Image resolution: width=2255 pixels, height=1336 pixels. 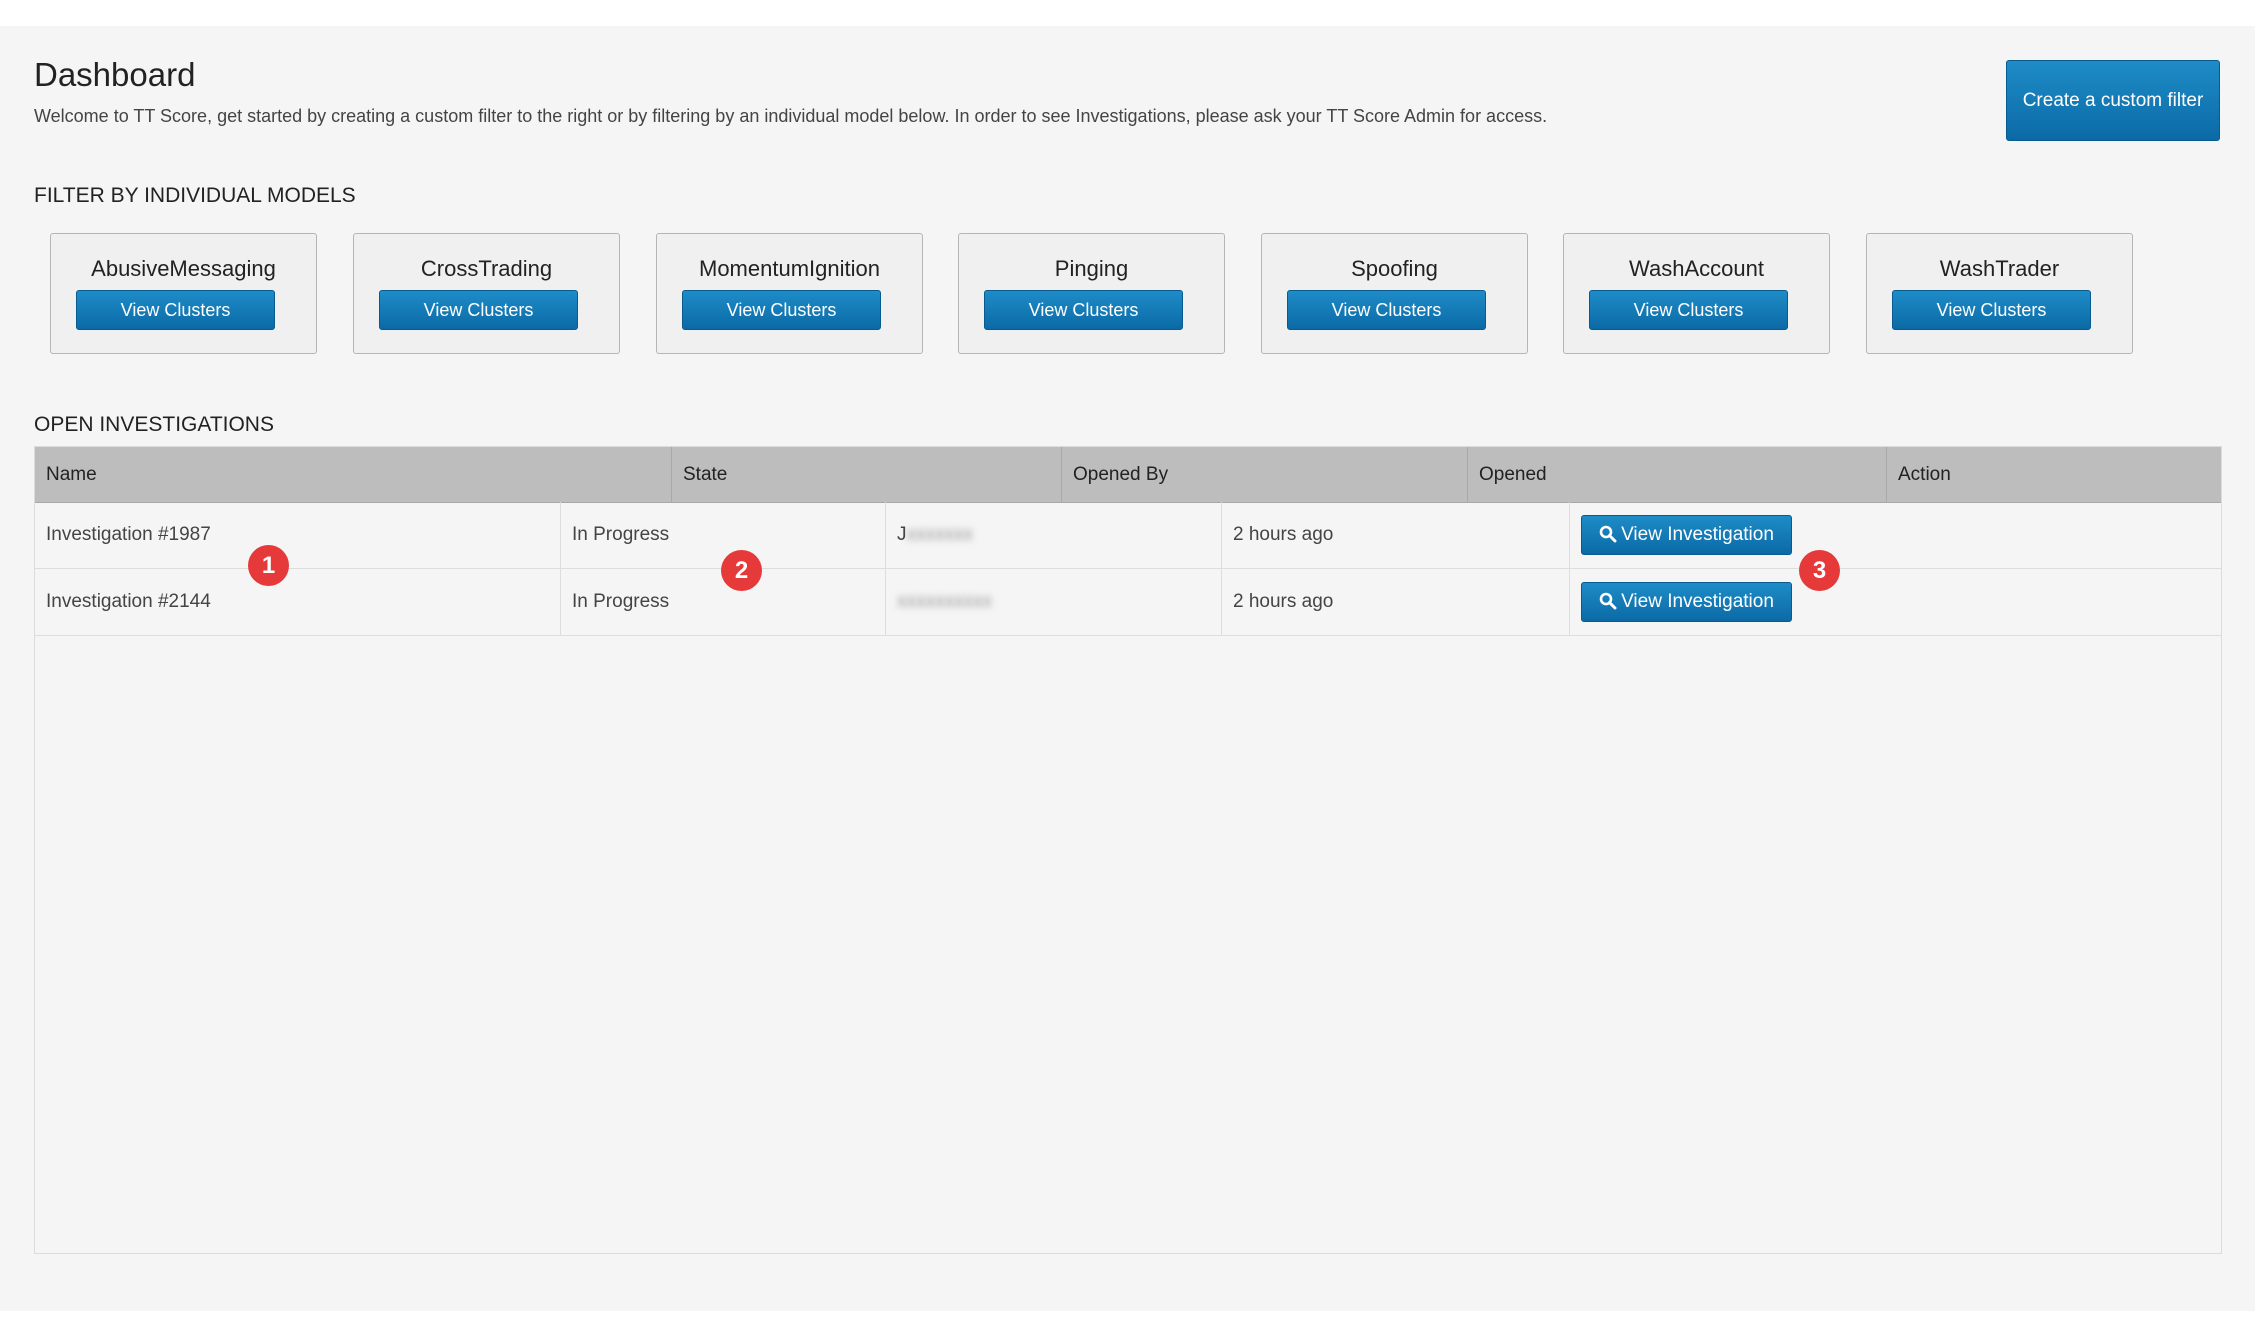 What do you see at coordinates (1696, 268) in the screenshot?
I see `model-name: WashAccount` at bounding box center [1696, 268].